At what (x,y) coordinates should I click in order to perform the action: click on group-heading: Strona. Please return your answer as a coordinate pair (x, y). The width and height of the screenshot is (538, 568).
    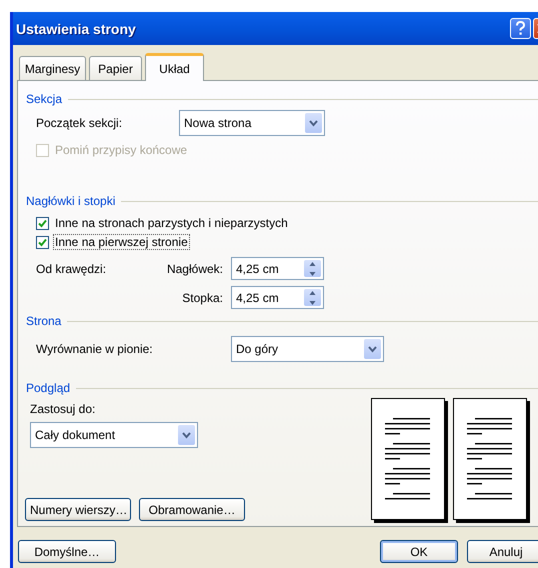
    Looking at the image, I should click on (44, 321).